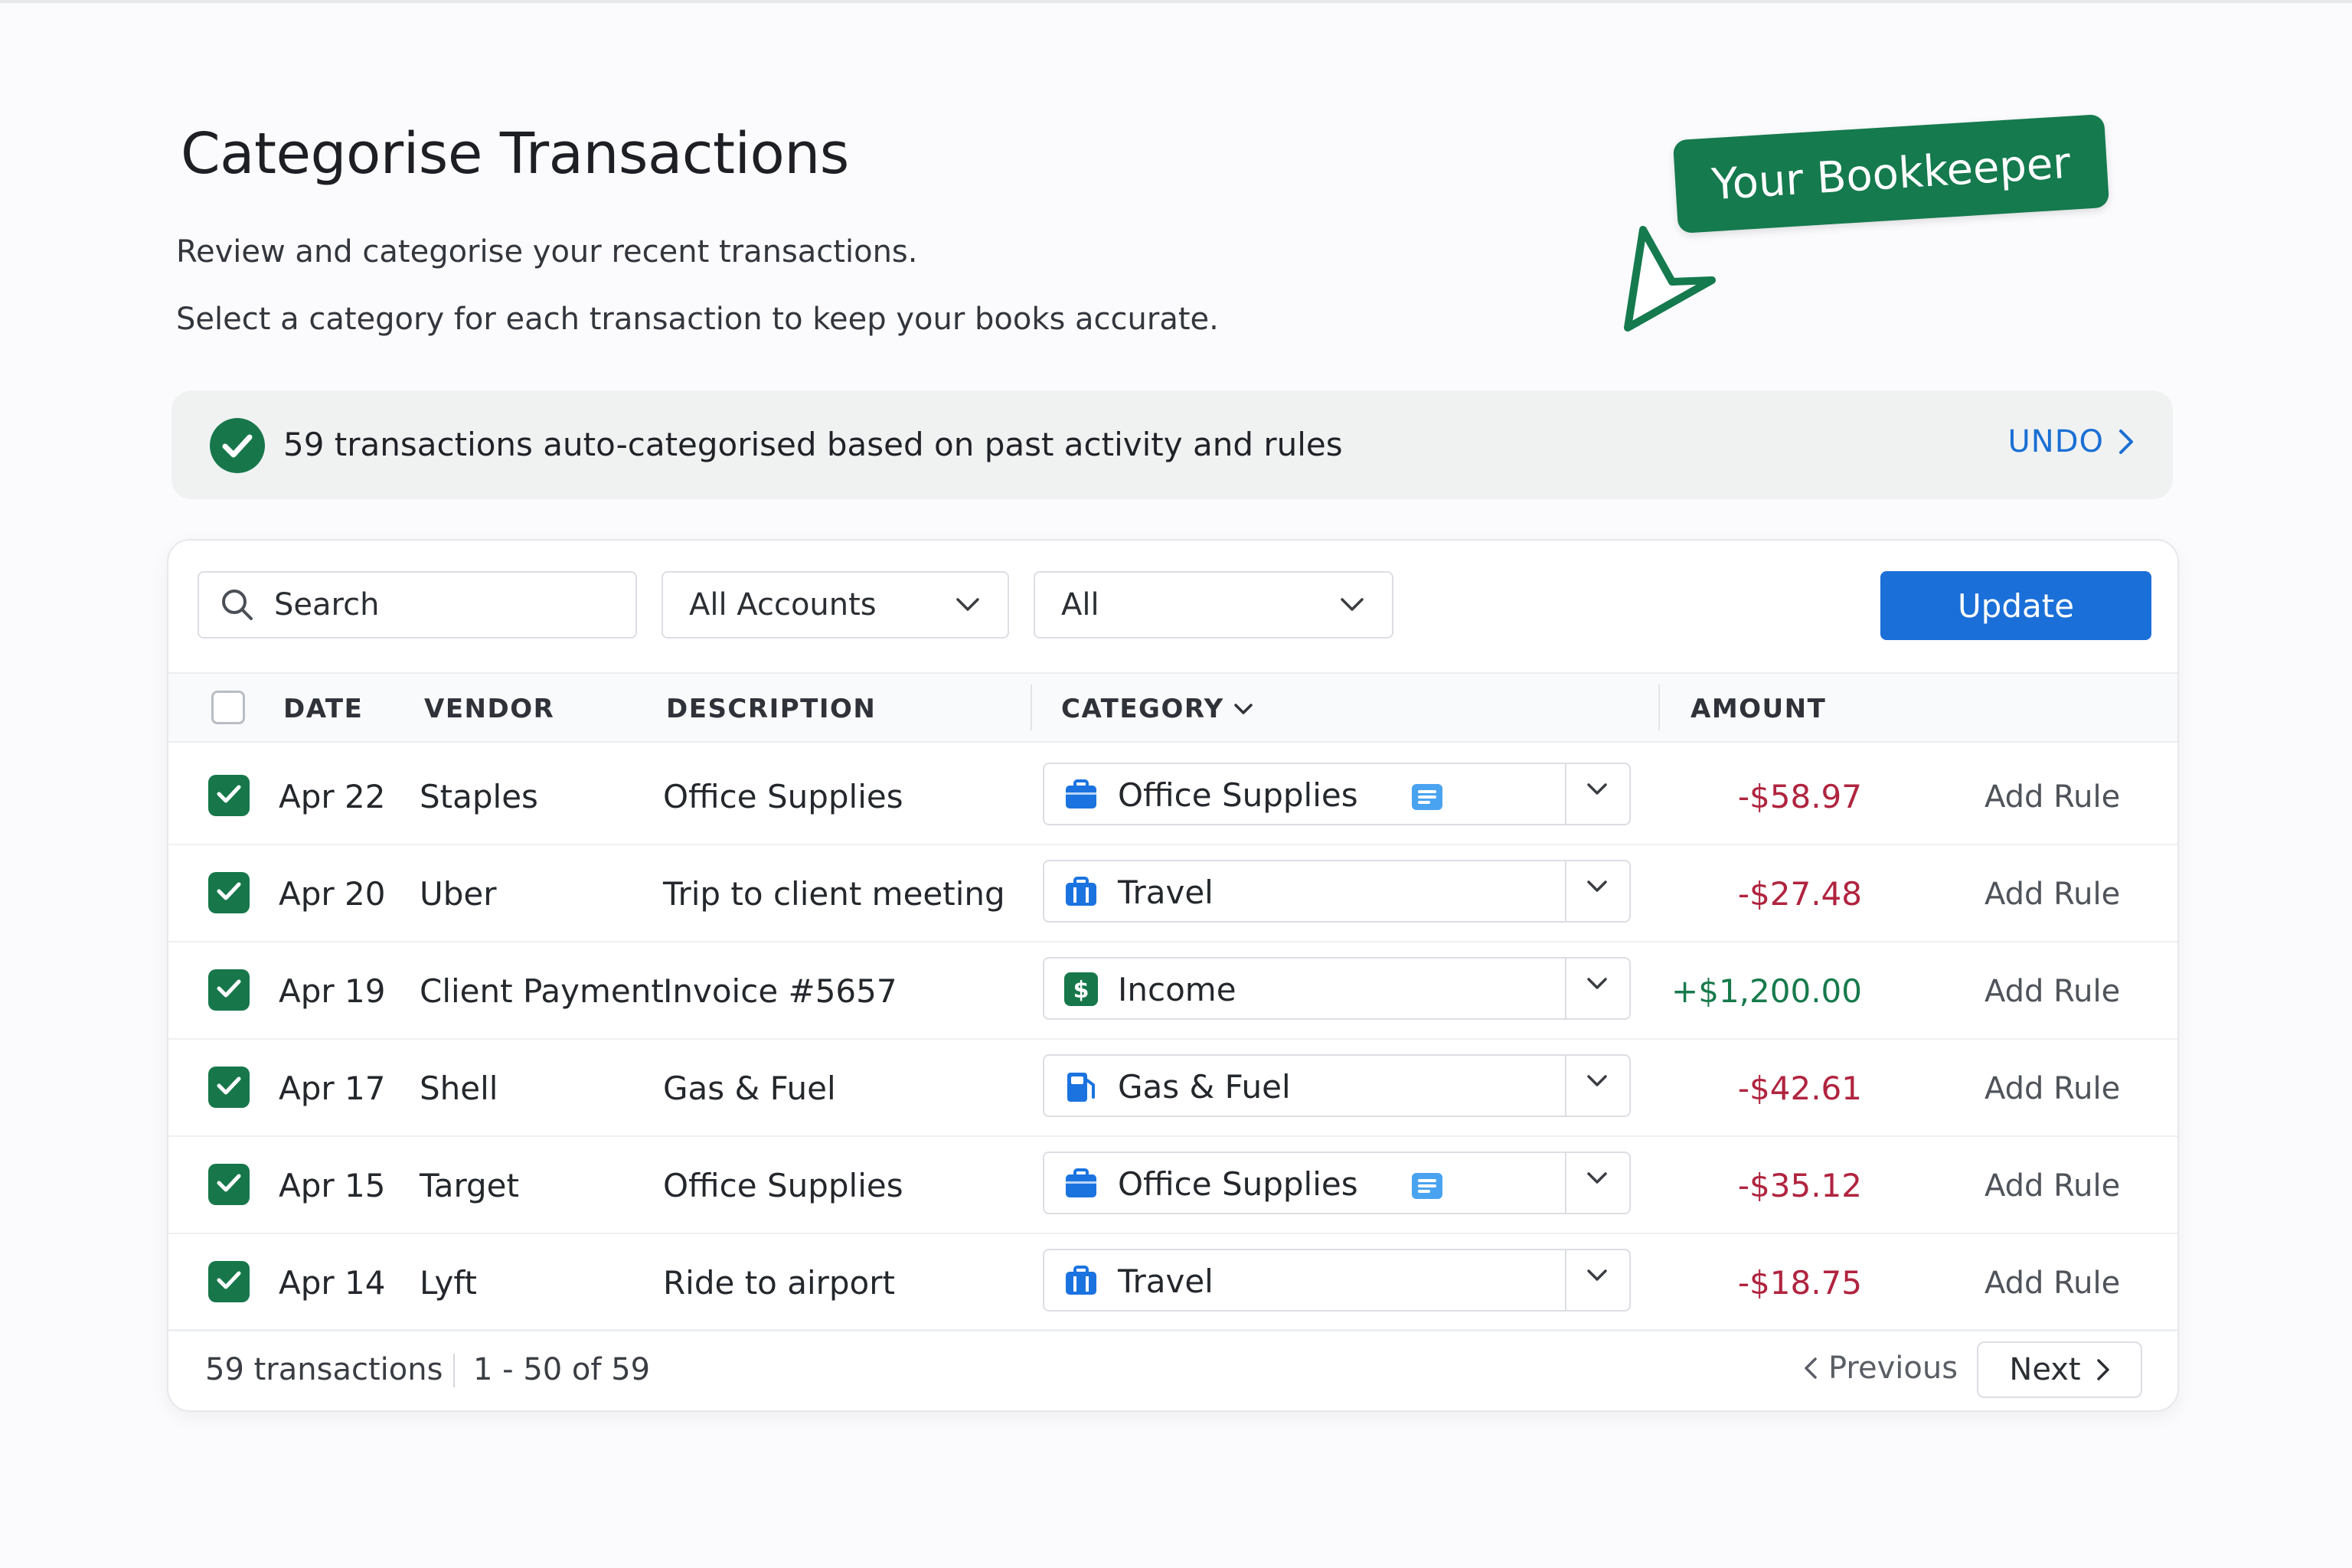  Describe the element at coordinates (1891, 173) in the screenshot. I see `bookkeeper-tag: Your Bookkeeper` at that location.